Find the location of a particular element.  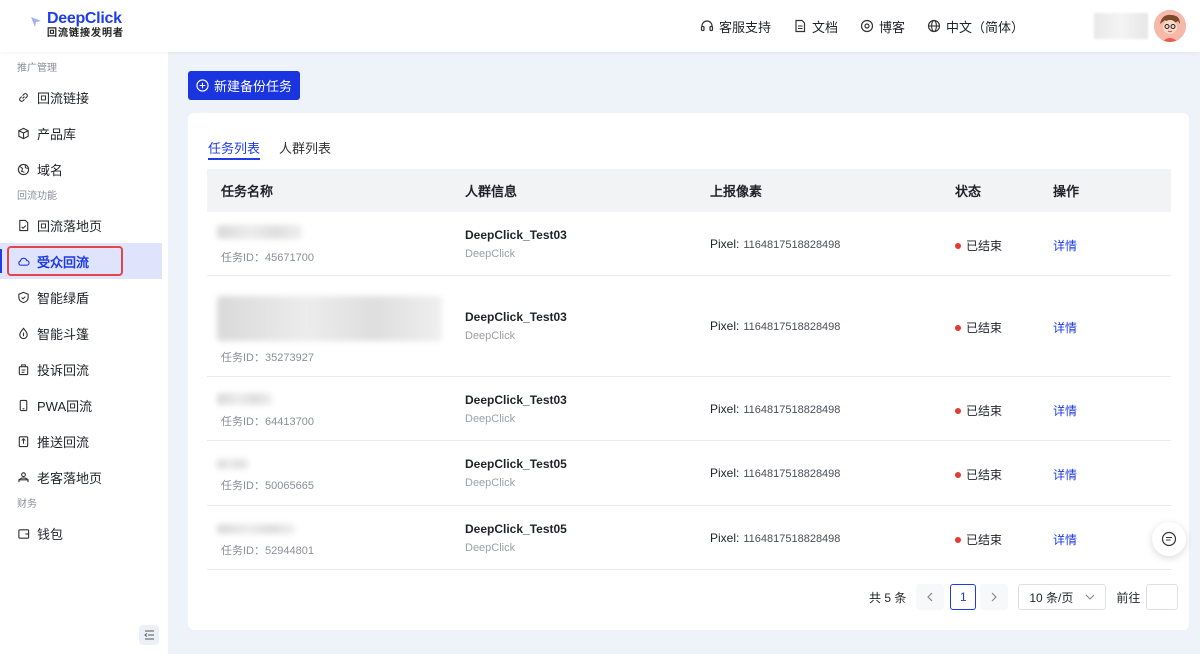

sidebar-item-audience-backflow: 受众回流 is located at coordinates (81, 261).